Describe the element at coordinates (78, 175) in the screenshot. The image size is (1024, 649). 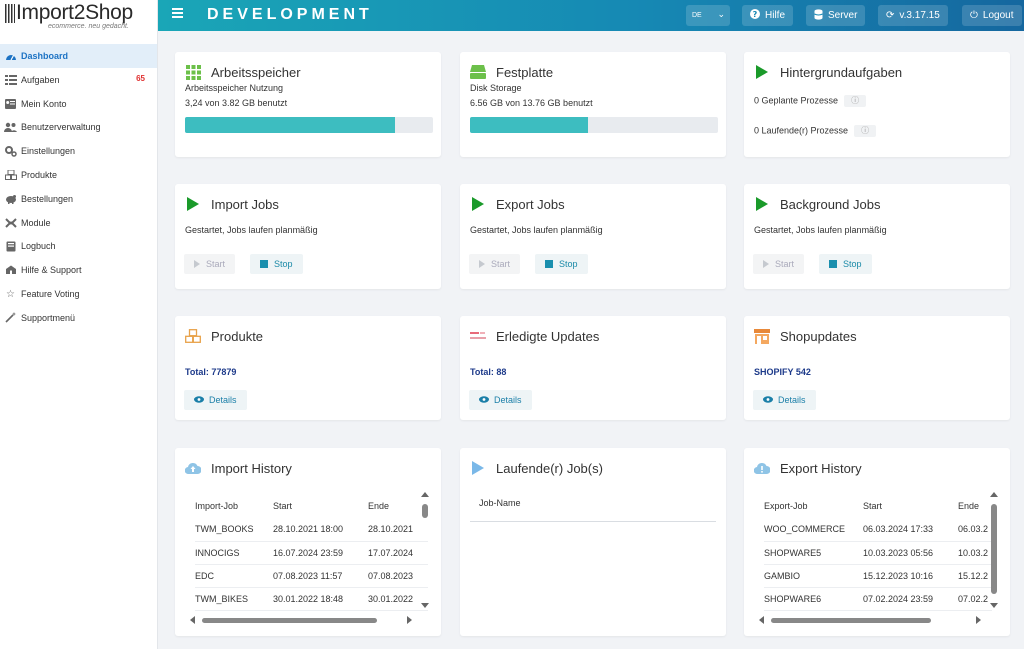
I see `sidebar-item-produkte: Produkte` at that location.